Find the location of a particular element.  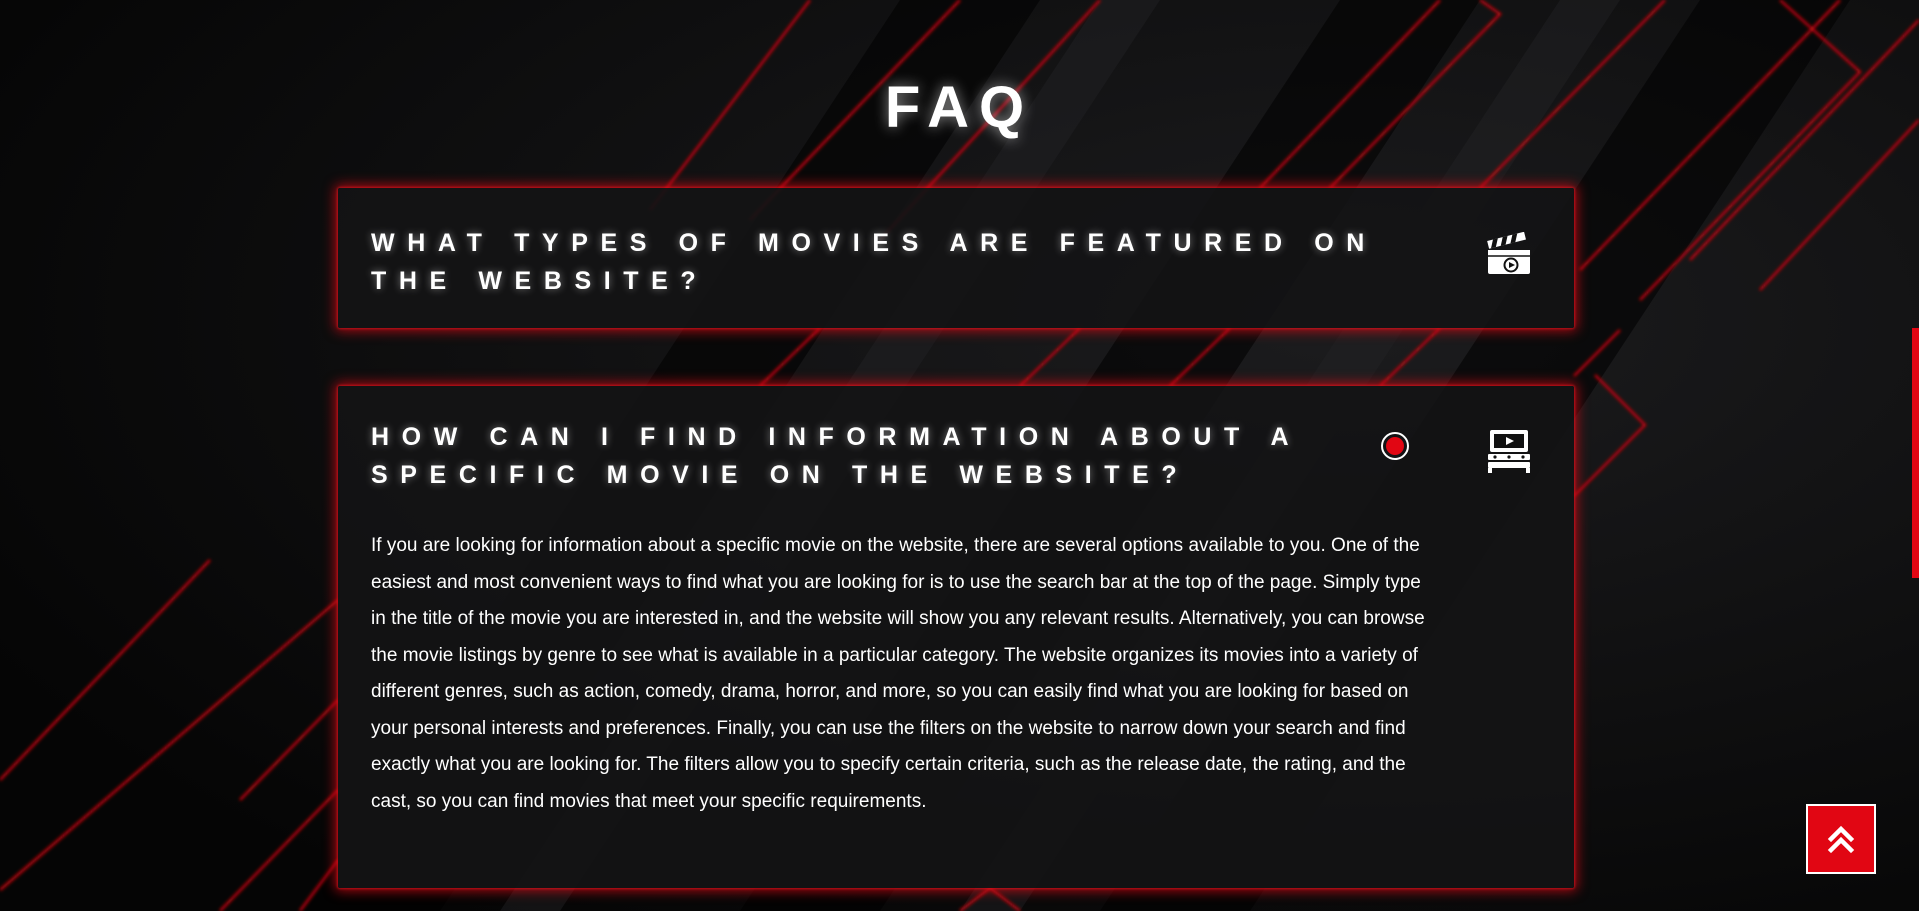

expanded-indicator-radio is located at coordinates (1395, 446).